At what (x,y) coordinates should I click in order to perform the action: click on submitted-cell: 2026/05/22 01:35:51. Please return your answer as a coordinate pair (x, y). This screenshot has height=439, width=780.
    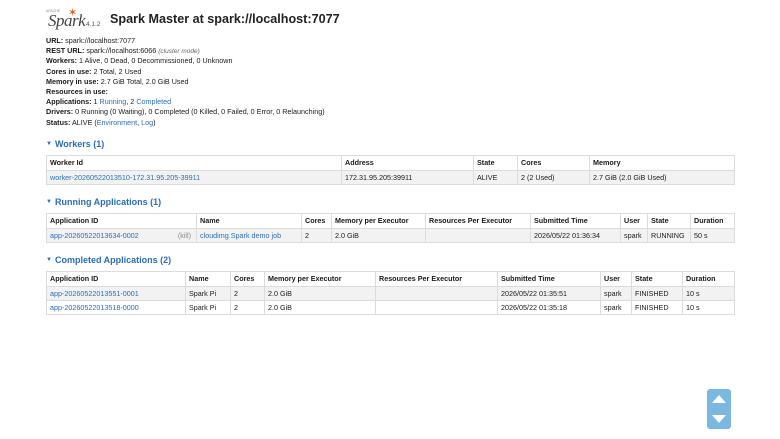
    Looking at the image, I should click on (549, 293).